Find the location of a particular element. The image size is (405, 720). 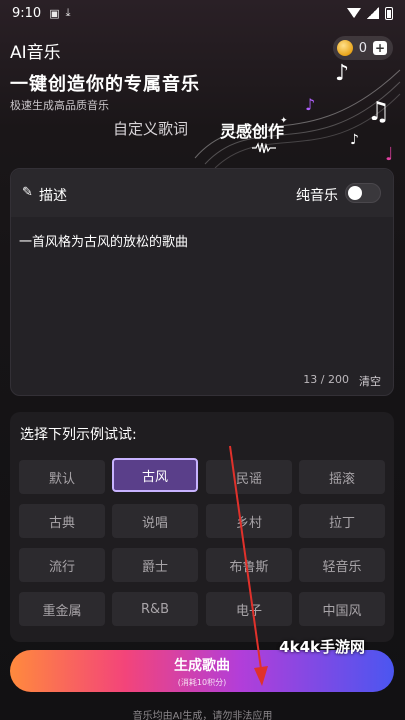

credits-count: 0 is located at coordinates (362, 48).